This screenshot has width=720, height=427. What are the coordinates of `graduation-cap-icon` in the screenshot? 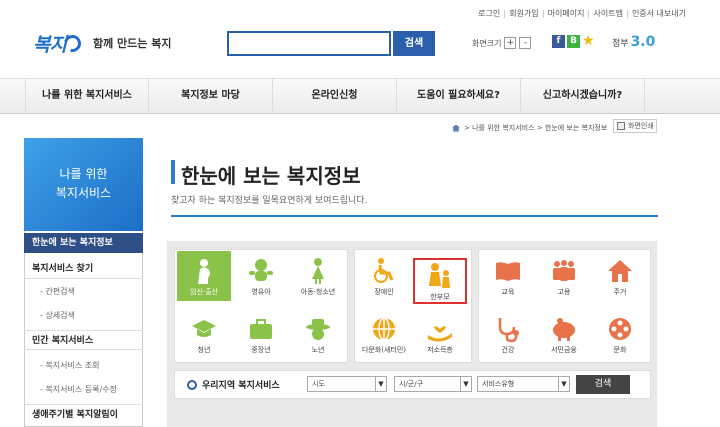 It's located at (204, 328).